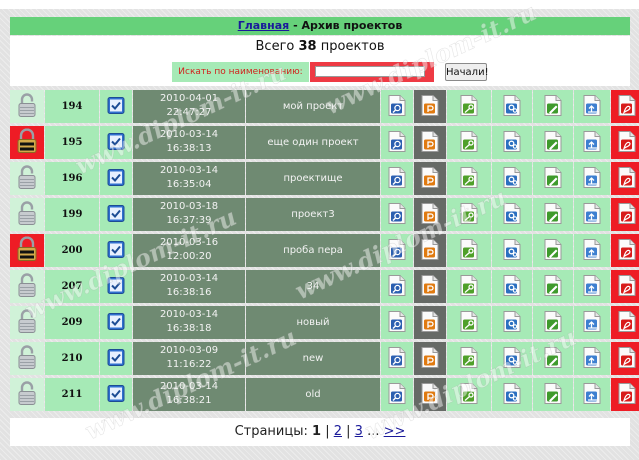 The height and width of the screenshot is (460, 639). Describe the element at coordinates (395, 431) in the screenshot. I see `pagination-next: >>` at that location.